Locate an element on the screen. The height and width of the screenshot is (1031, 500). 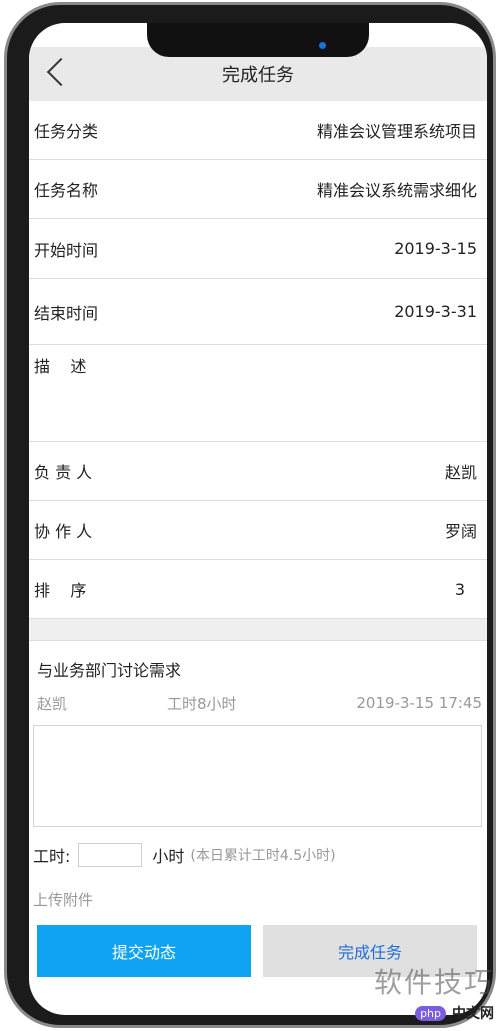
field-label: 结束时间 is located at coordinates (66, 313).